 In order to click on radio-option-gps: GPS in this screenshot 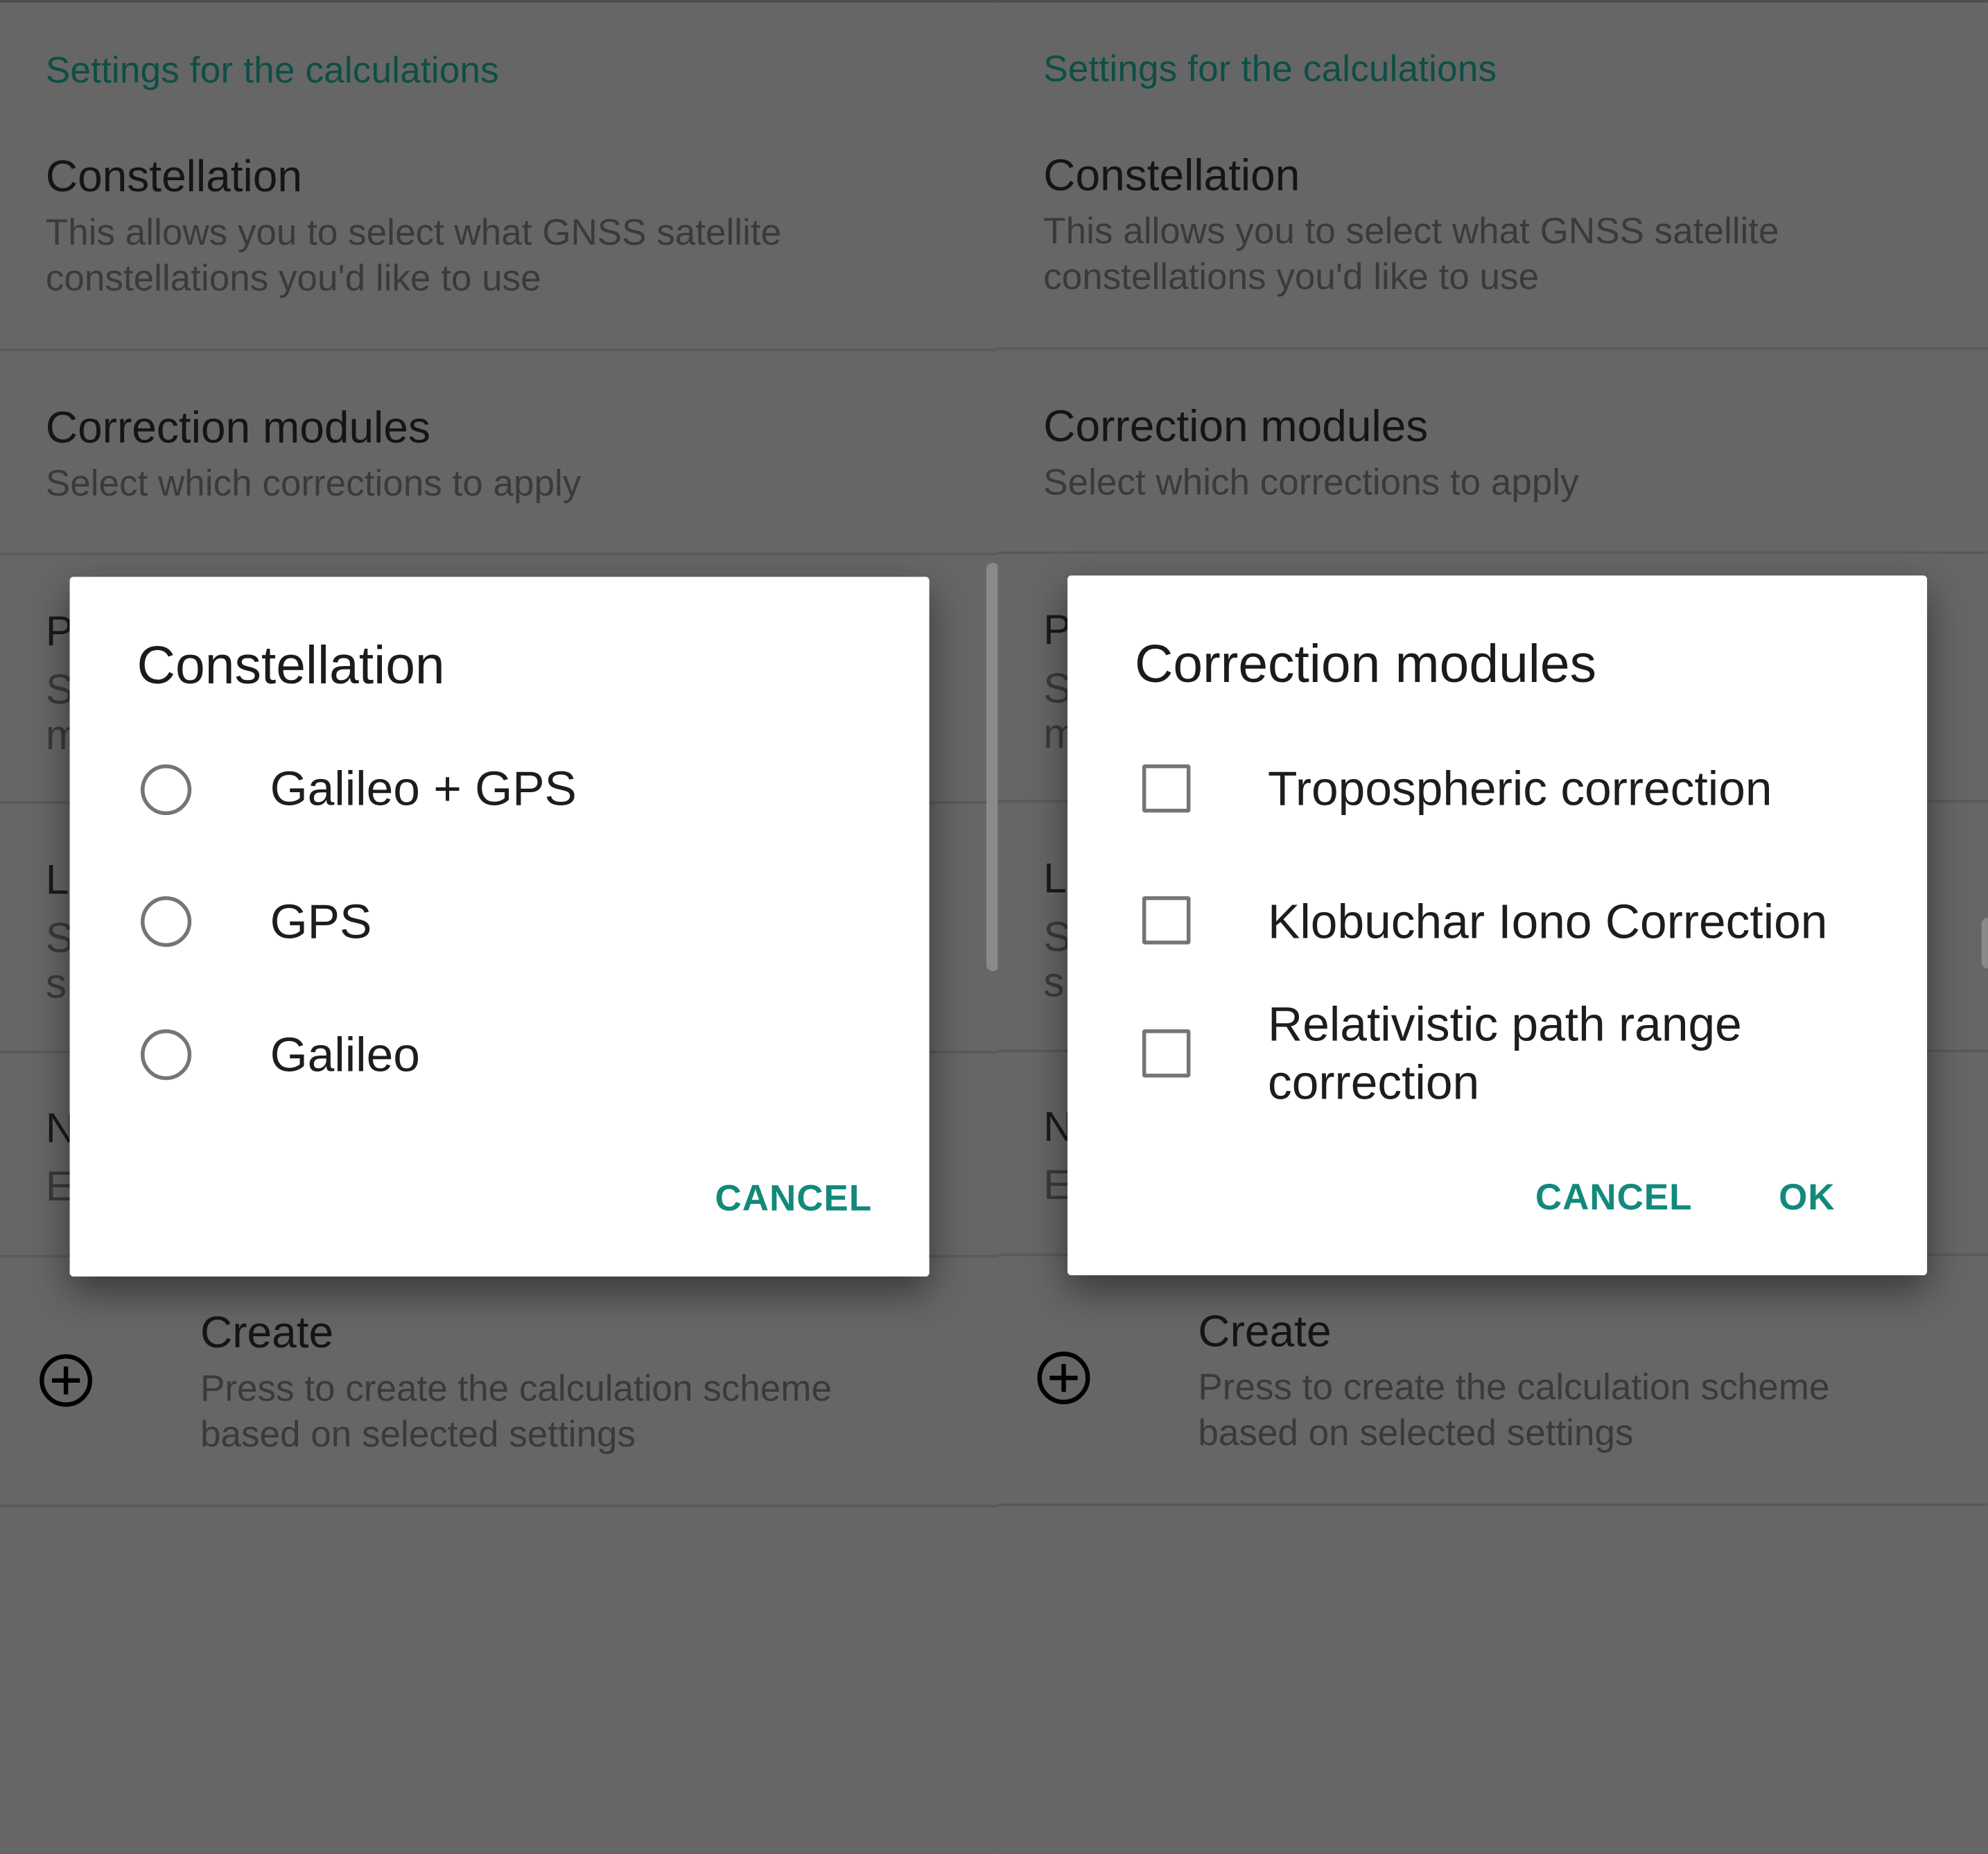, I will do `click(500, 922)`.